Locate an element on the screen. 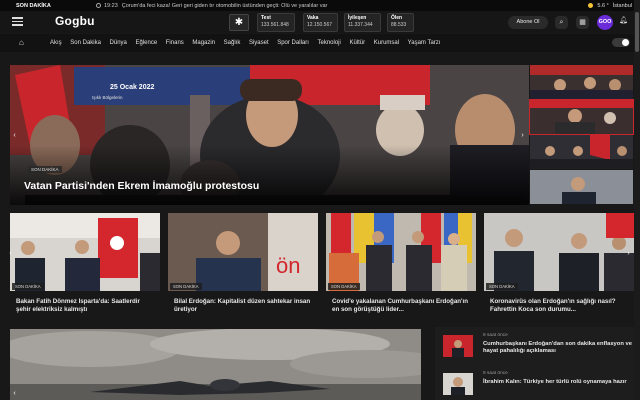  nav-item-magazin: Magazin is located at coordinates (203, 43).